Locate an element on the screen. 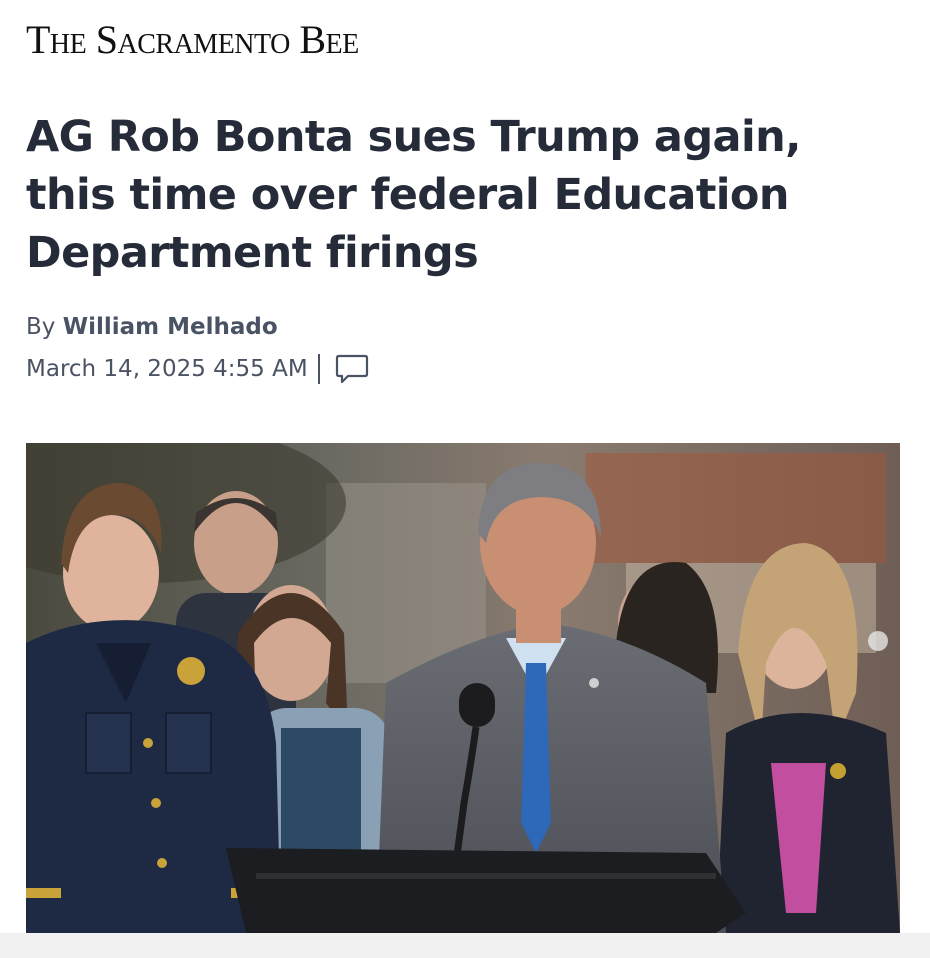  publication-logo: The Sacramento Bee is located at coordinates (192, 40).